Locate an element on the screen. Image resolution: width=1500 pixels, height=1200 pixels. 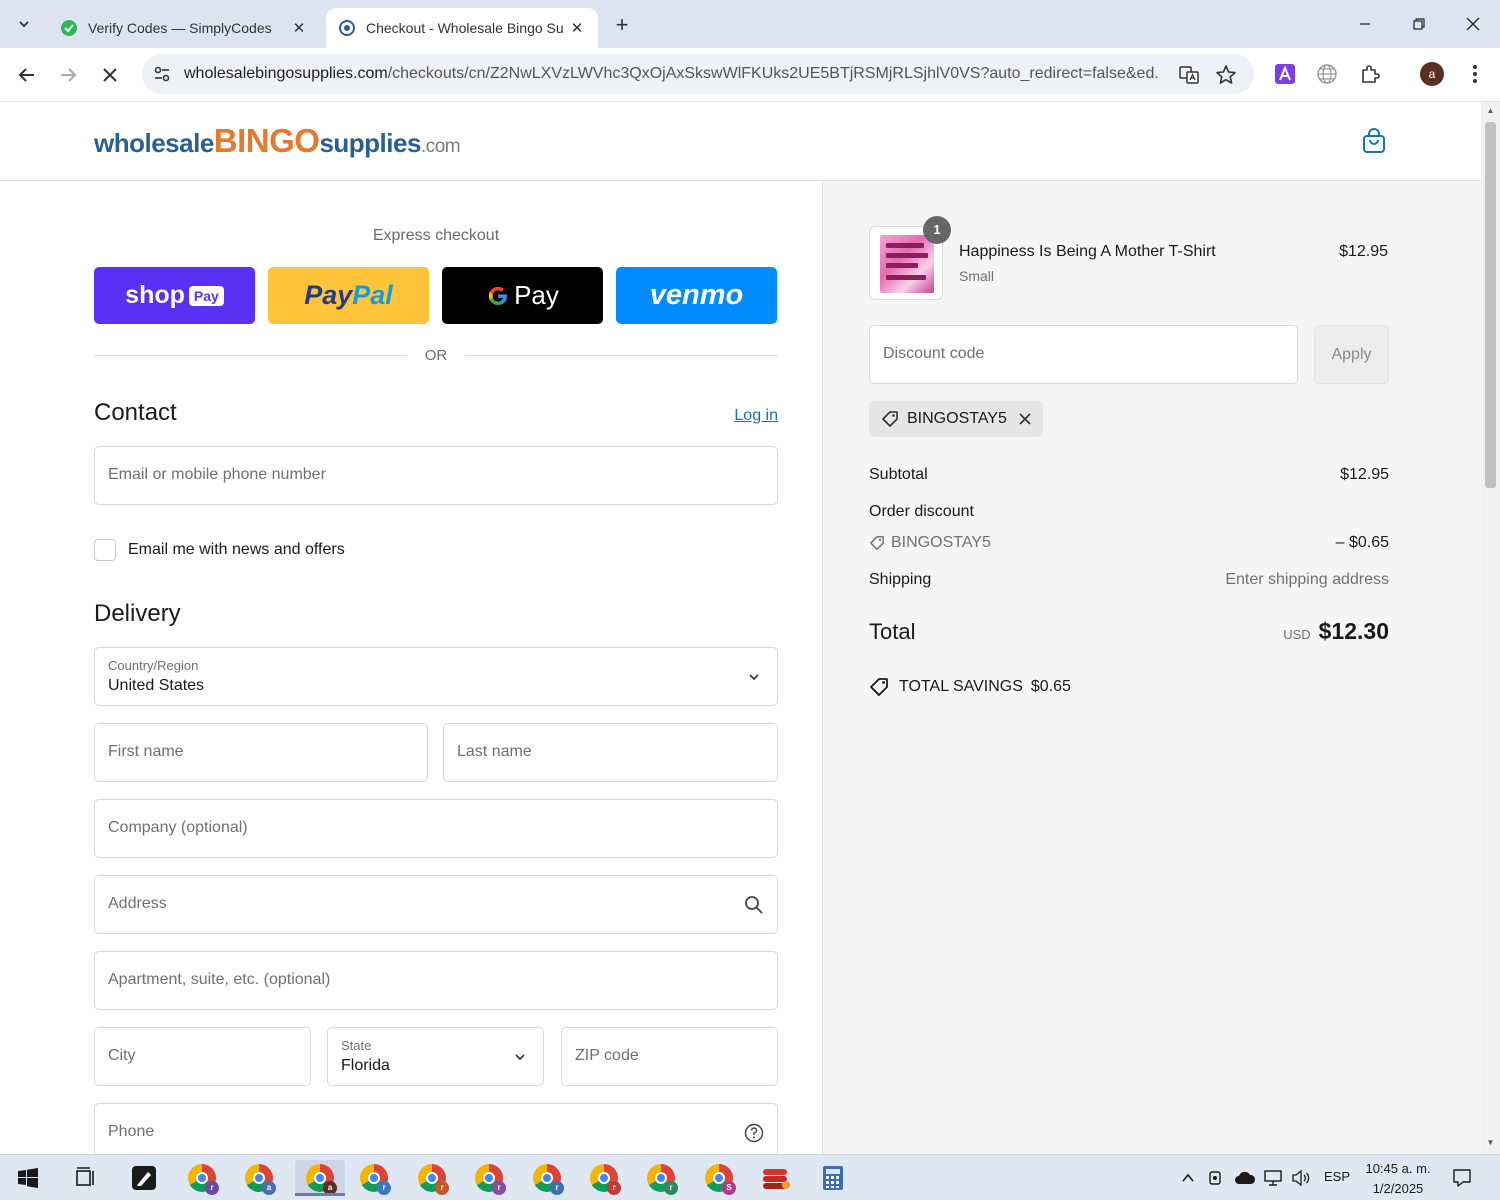
city-placeholder: City is located at coordinates (122, 1055).